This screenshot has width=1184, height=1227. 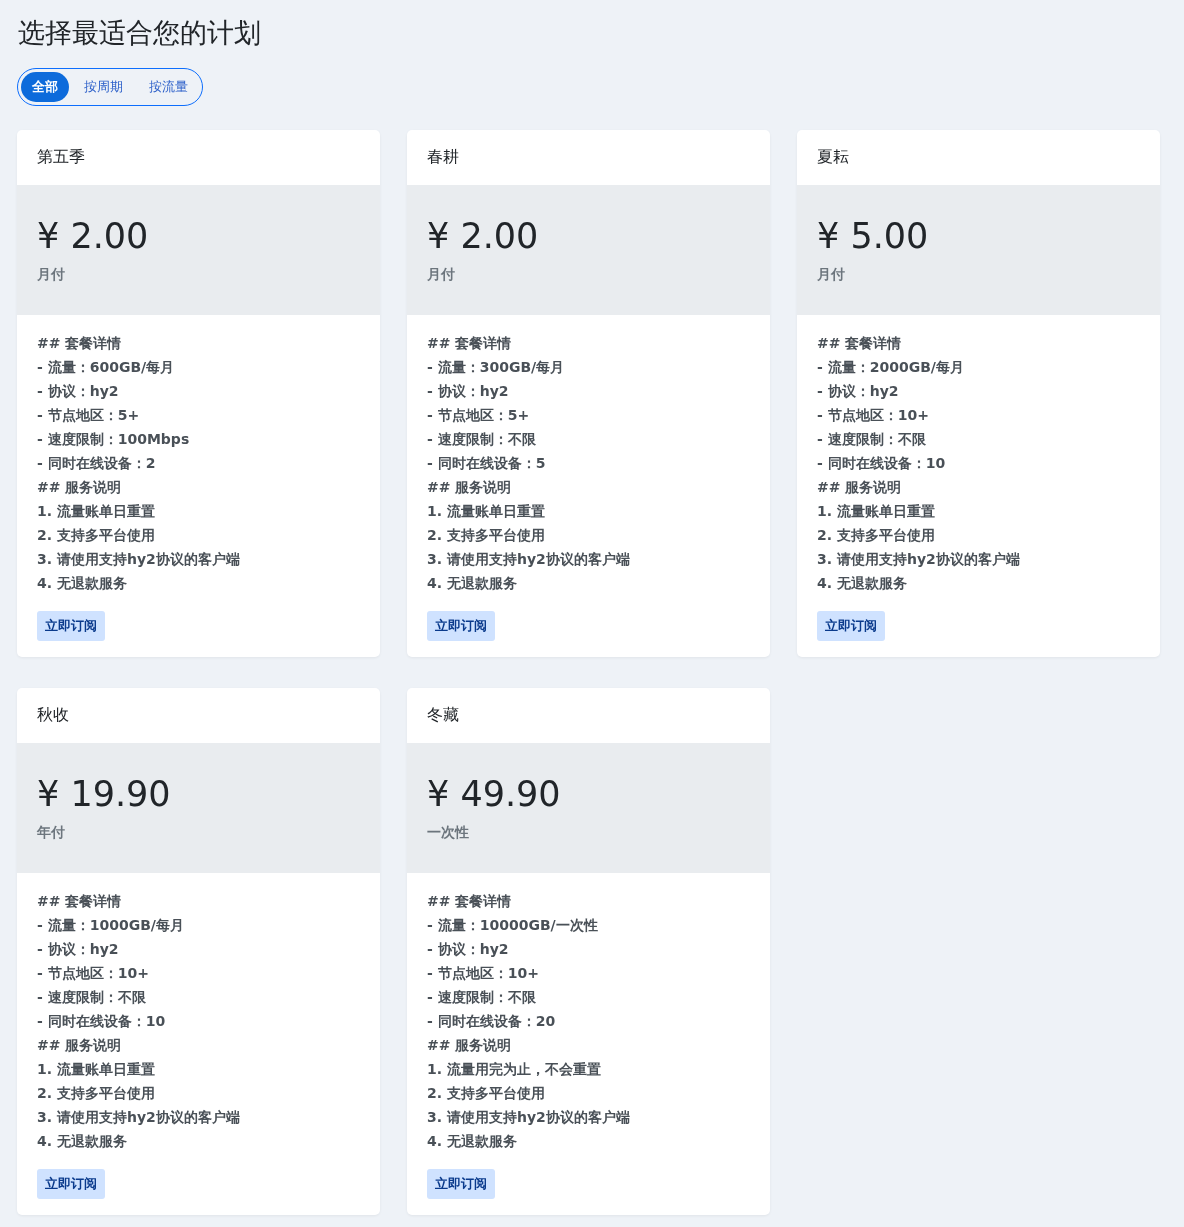 What do you see at coordinates (492, 1021) in the screenshot?
I see `plan-detail-line: - 同时在线设备：20` at bounding box center [492, 1021].